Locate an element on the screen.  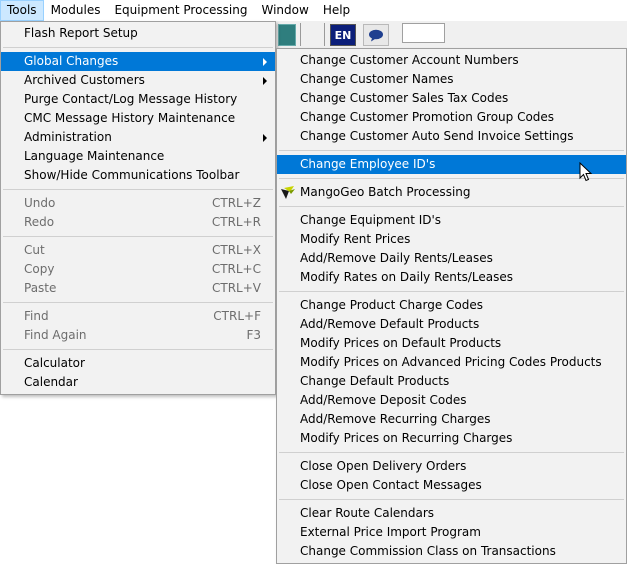
menu-item-add-remove-recurring-charges: Add/Remove Recurring Charges is located at coordinates (451, 419).